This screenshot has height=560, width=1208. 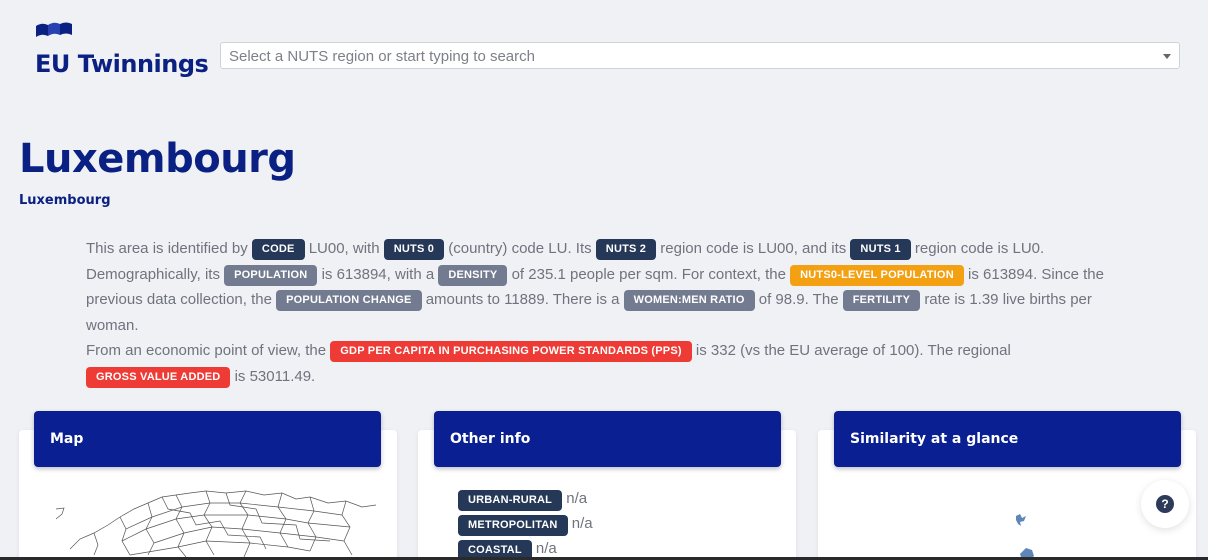 I want to click on desc-text: rate is 1.39 live births per, so click(x=1008, y=299).